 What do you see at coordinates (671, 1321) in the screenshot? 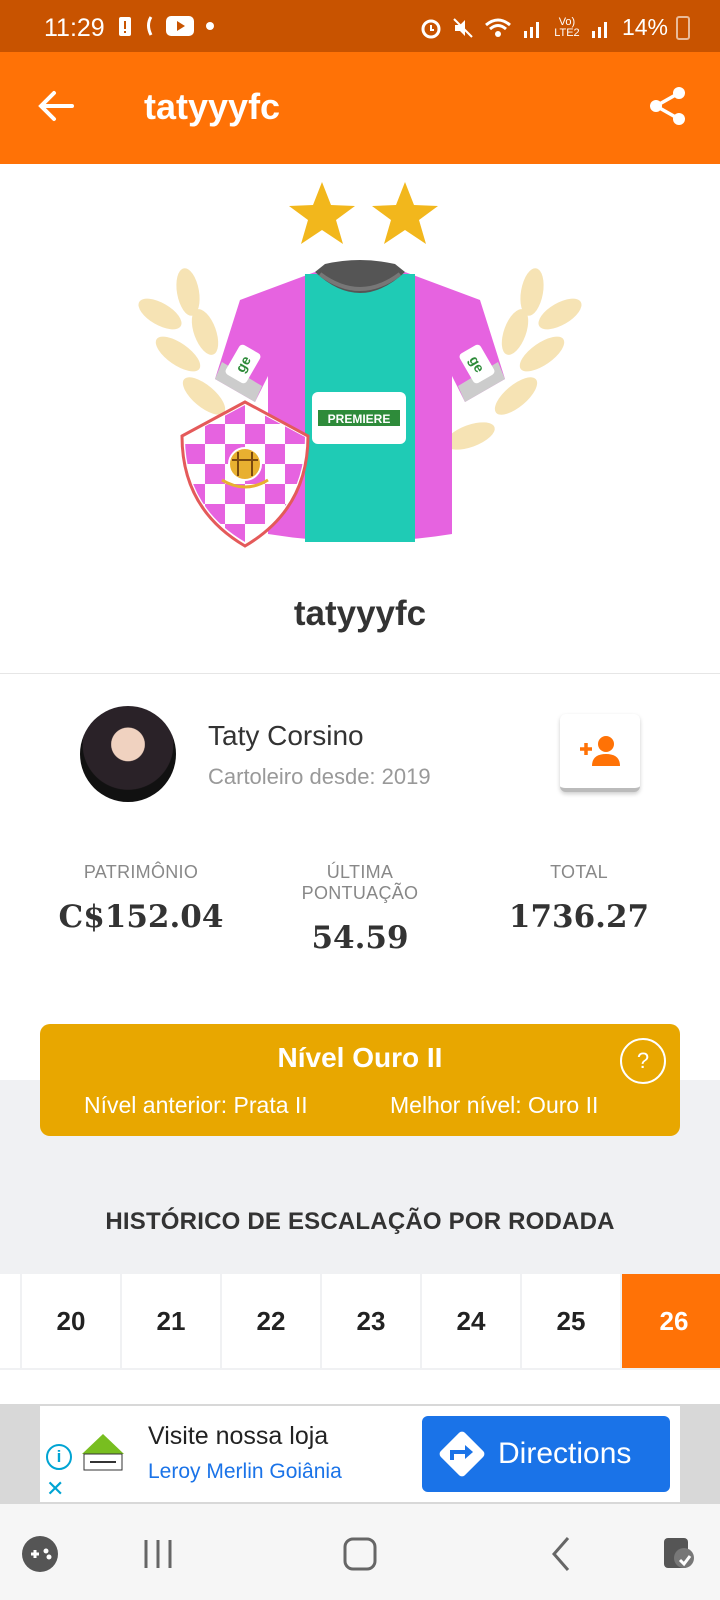
I see `round-tab-active: 26` at bounding box center [671, 1321].